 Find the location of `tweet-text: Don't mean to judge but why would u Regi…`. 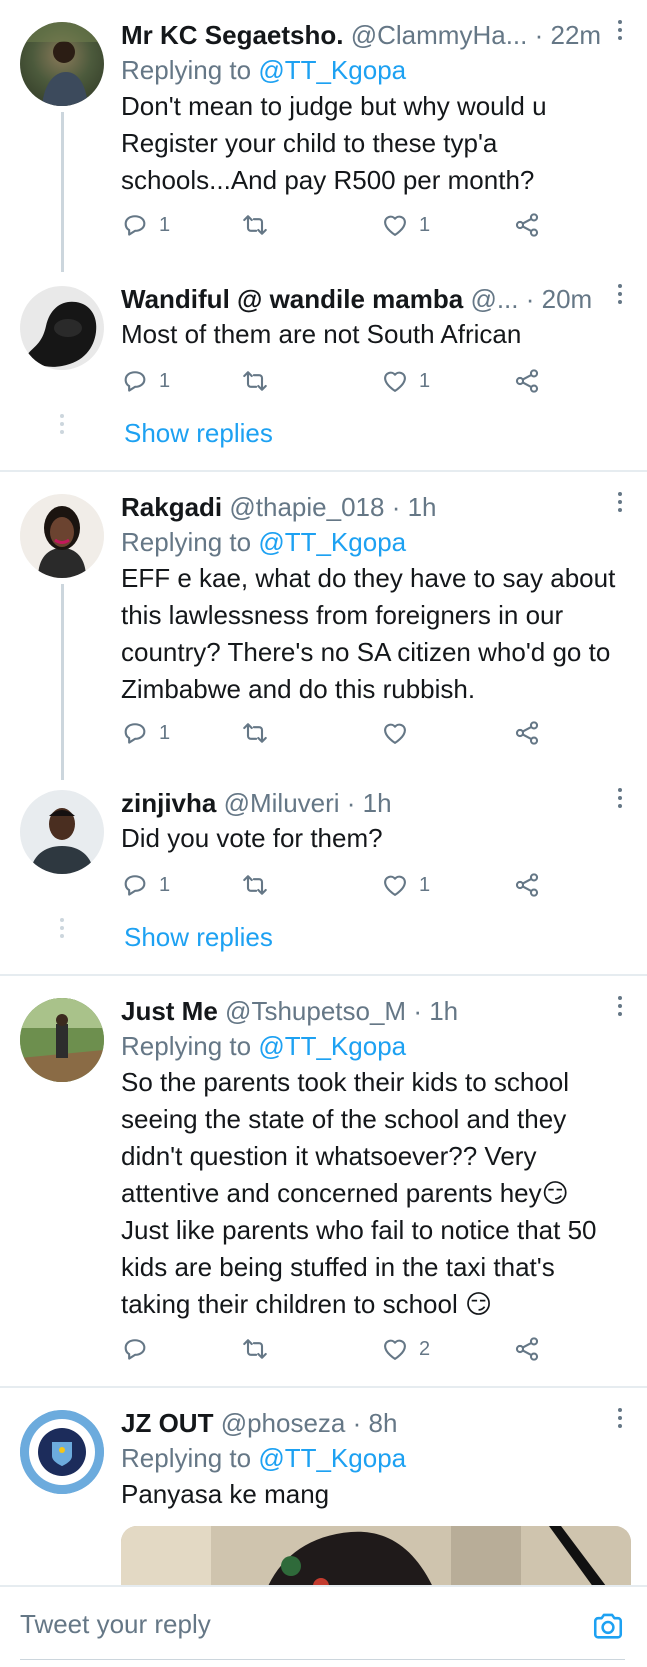

tweet-text: Don't mean to judge but why would u Regi… is located at coordinates (373, 143).